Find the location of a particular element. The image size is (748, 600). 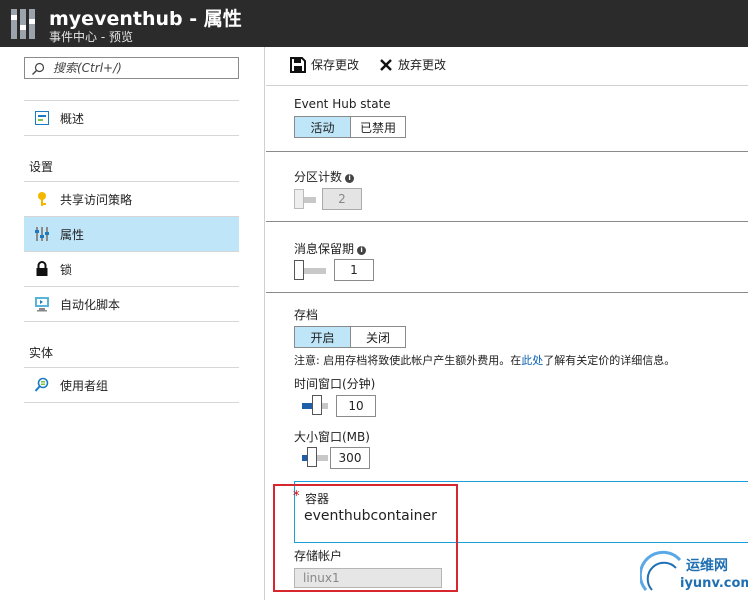

annotation-highlight-box is located at coordinates (365, 538).